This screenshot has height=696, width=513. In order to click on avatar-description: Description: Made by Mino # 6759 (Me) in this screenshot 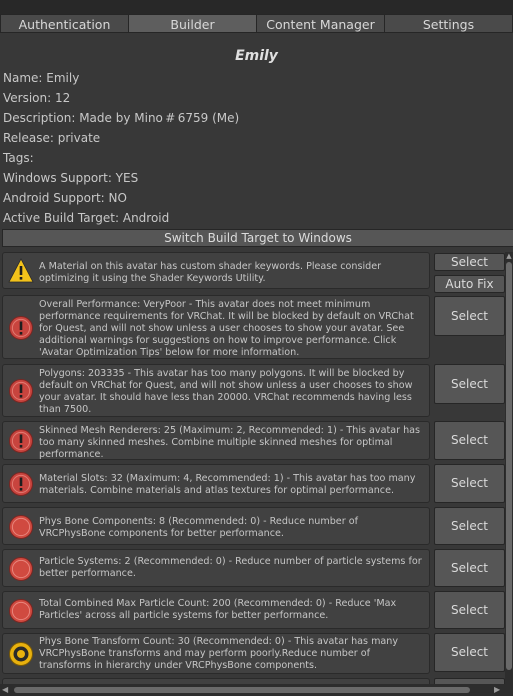, I will do `click(121, 118)`.